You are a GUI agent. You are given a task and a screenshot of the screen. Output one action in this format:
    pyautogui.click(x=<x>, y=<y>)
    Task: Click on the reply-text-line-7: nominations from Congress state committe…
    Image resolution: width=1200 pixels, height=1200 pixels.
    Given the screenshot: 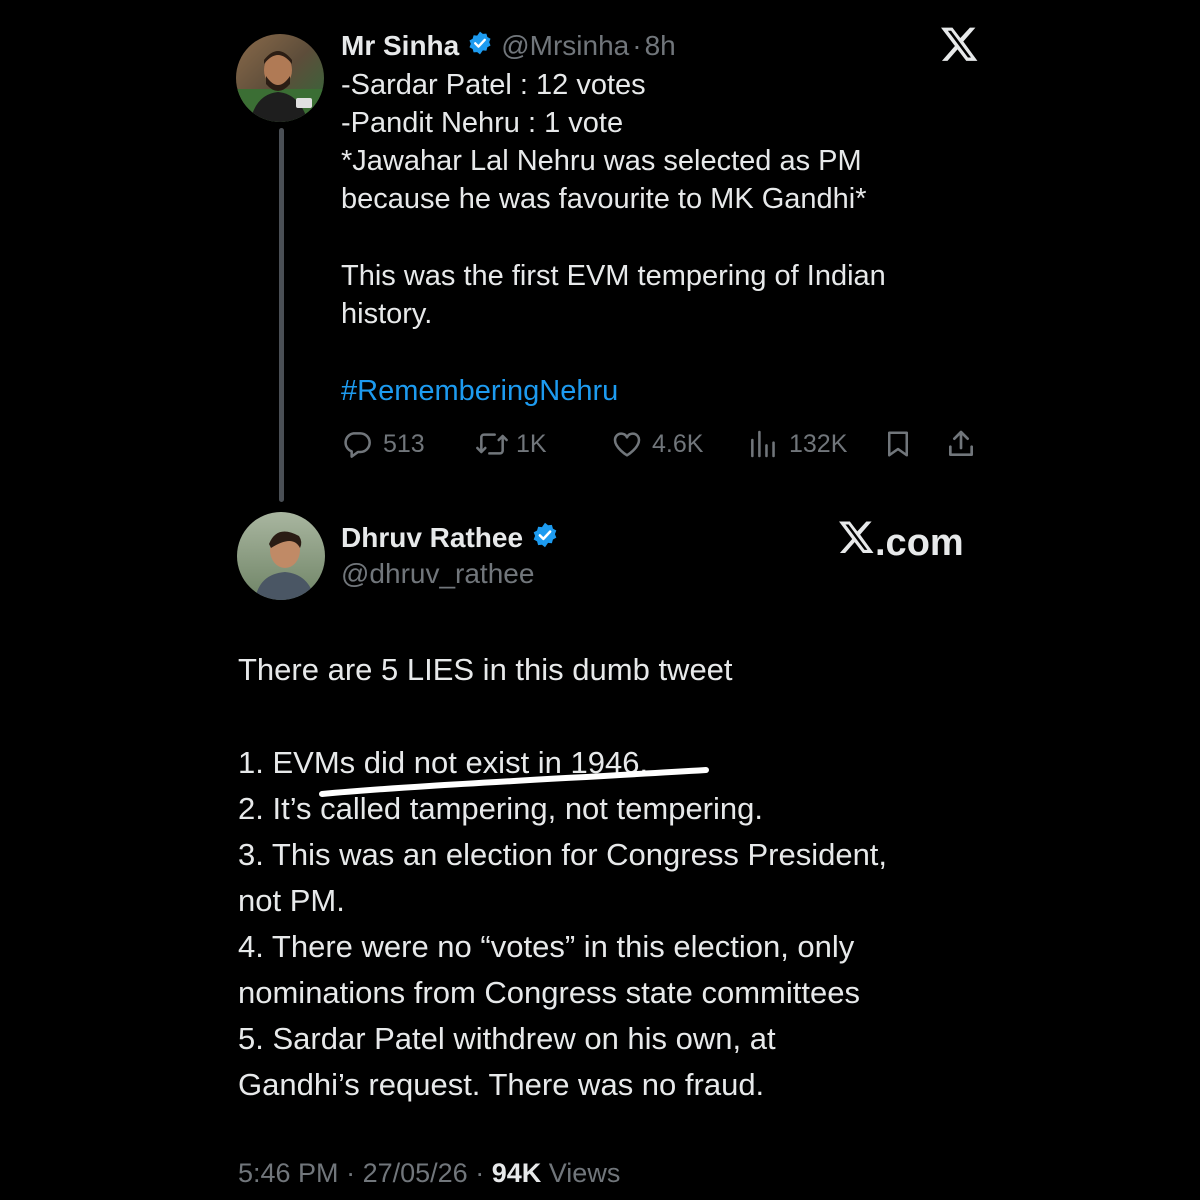 What is the action you would take?
    pyautogui.click(x=549, y=992)
    